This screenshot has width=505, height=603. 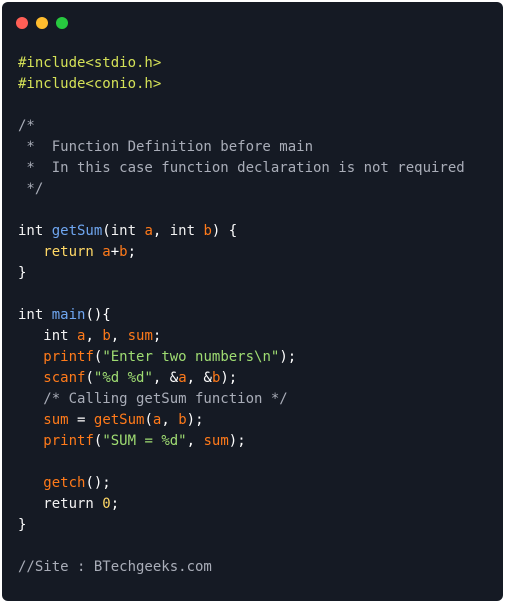 What do you see at coordinates (224, 231) in the screenshot?
I see `code-token: ) {` at bounding box center [224, 231].